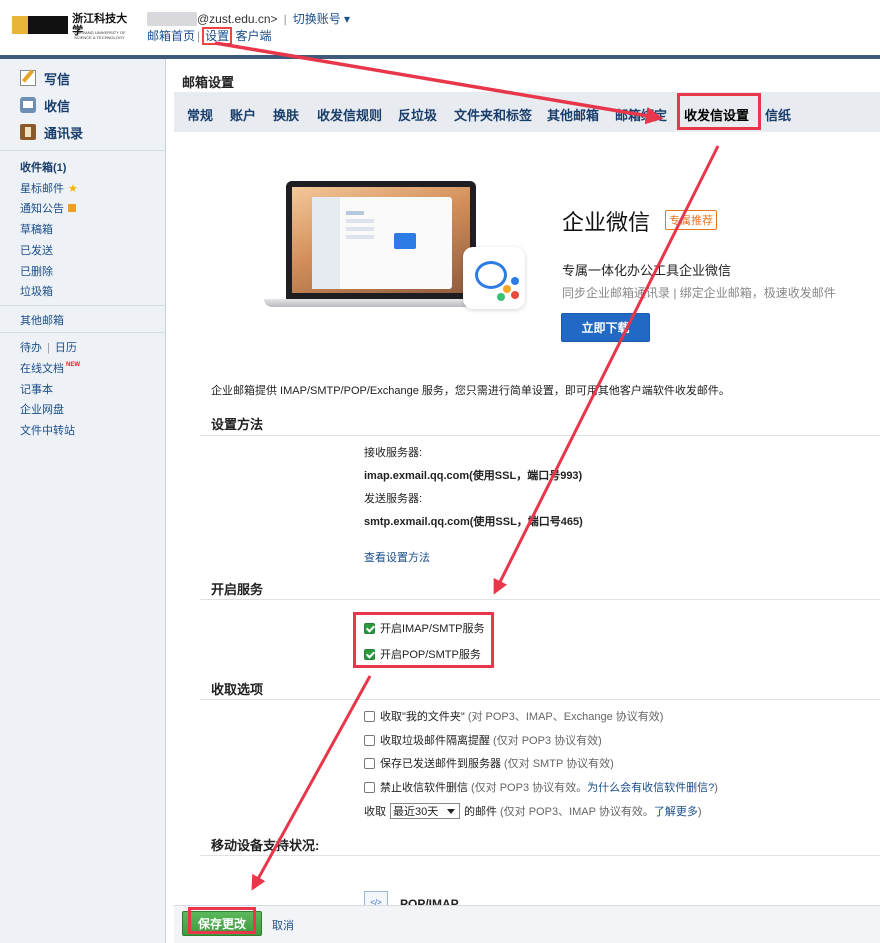  Describe the element at coordinates (72, 208) in the screenshot. I see `speaker-icon` at that location.